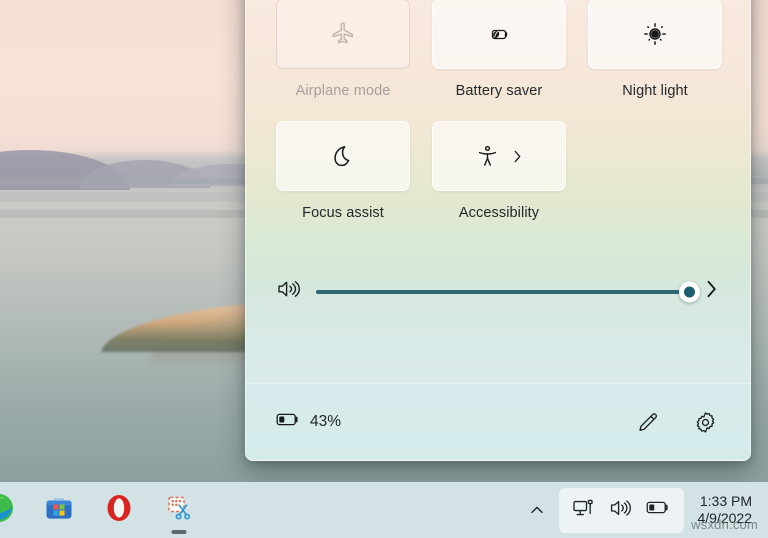 This screenshot has height=538, width=768. I want to click on snipping-tool-icon, so click(179, 510).